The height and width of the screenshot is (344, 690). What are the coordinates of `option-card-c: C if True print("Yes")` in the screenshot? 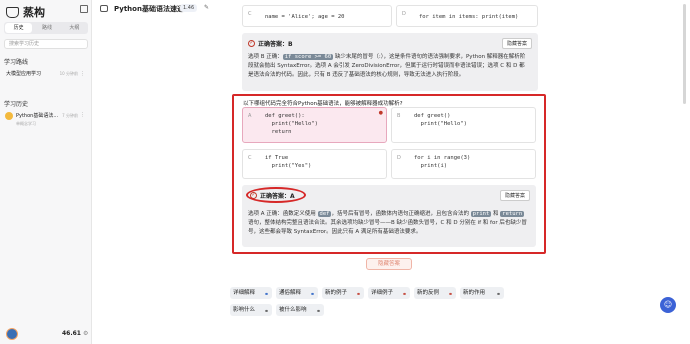 It's located at (314, 164).